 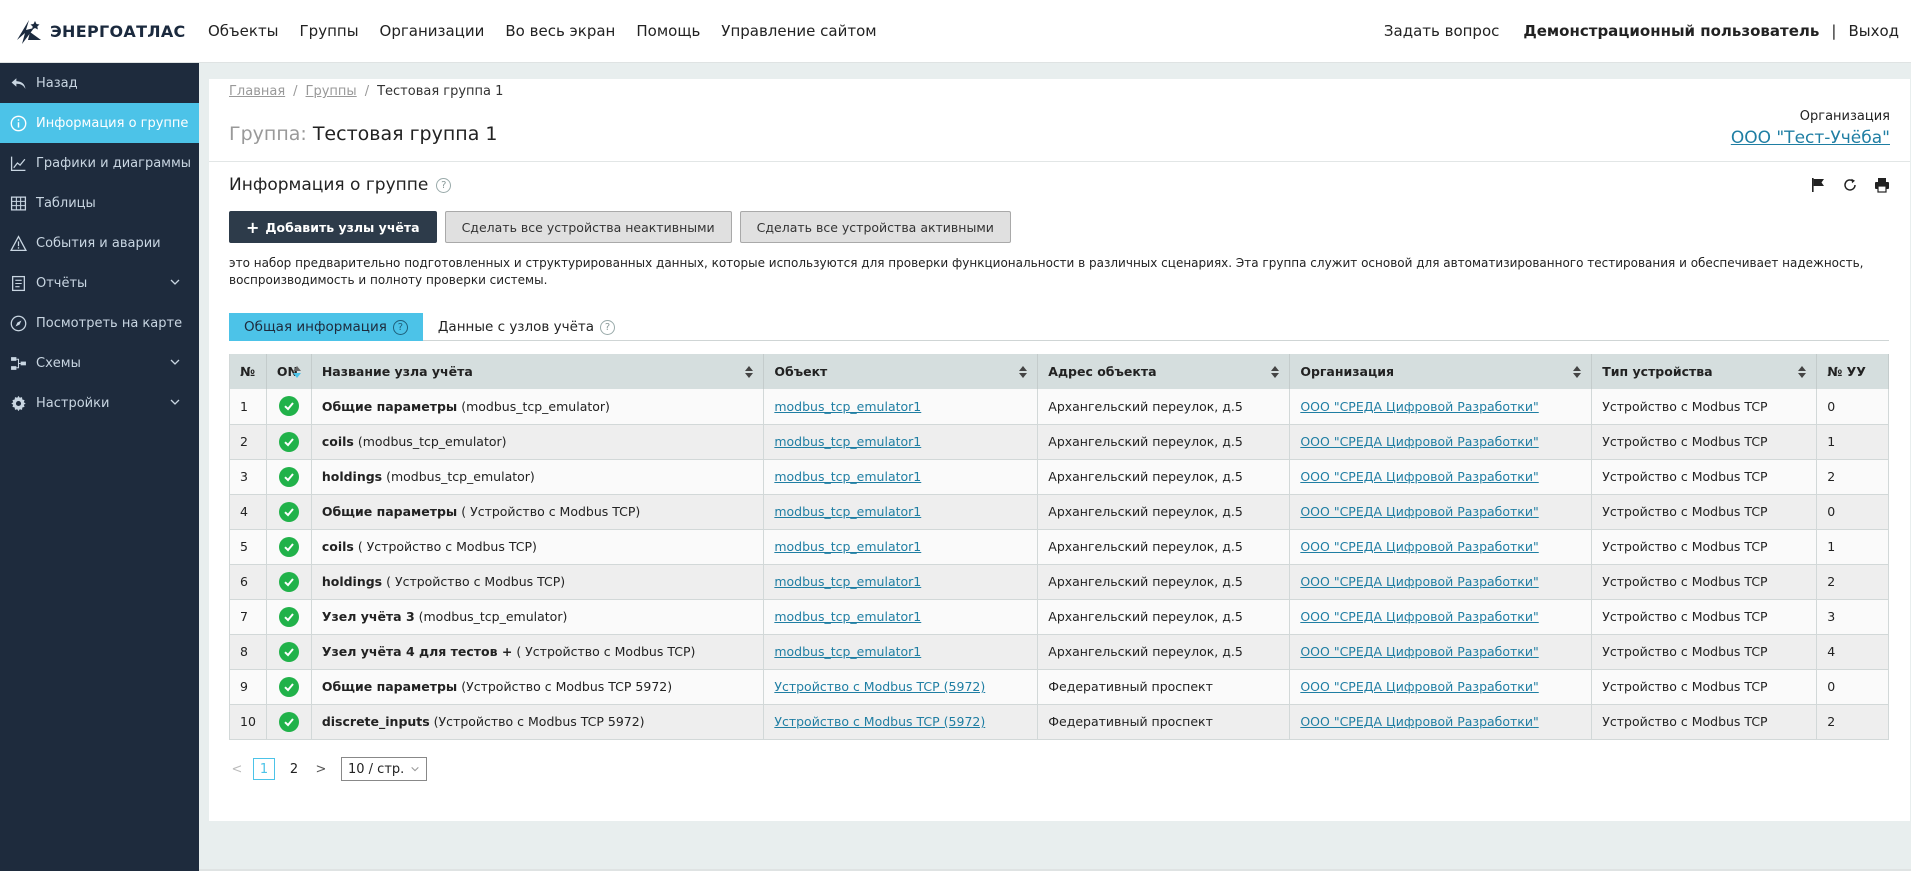 I want to click on table-icon, so click(x=18, y=203).